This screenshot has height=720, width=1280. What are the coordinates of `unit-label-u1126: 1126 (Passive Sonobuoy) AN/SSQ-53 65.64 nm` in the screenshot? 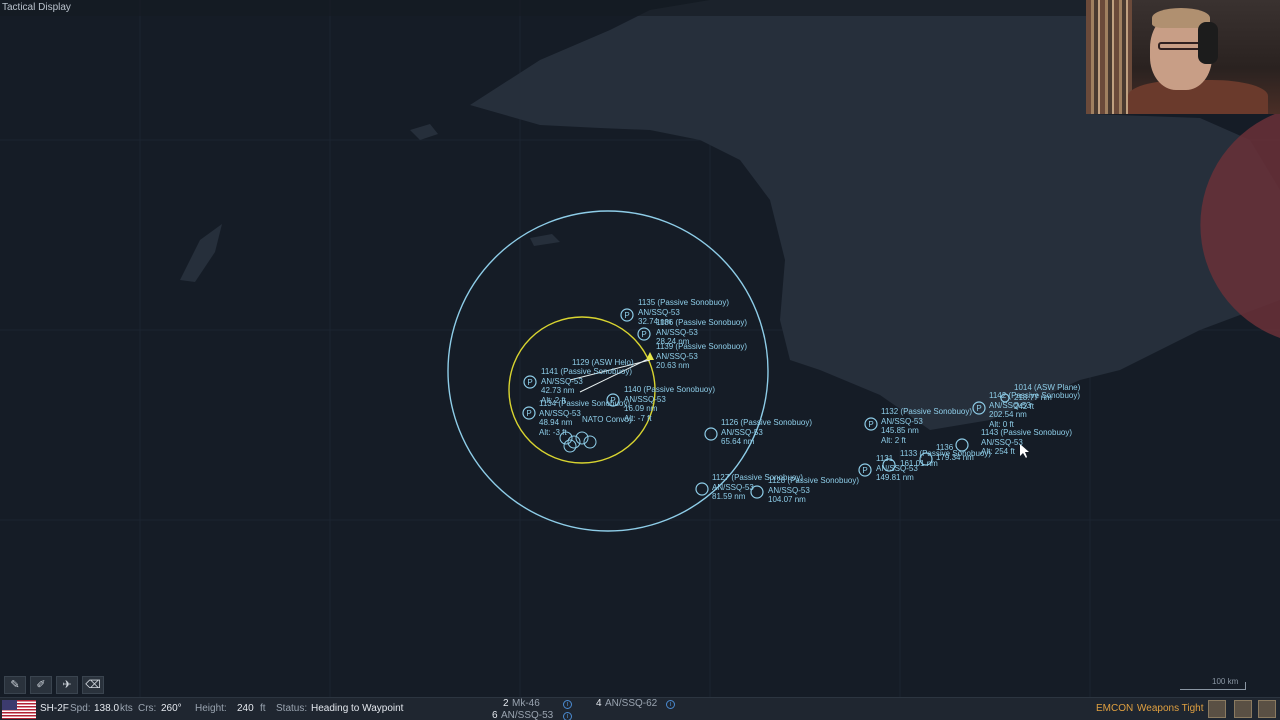 It's located at (766, 432).